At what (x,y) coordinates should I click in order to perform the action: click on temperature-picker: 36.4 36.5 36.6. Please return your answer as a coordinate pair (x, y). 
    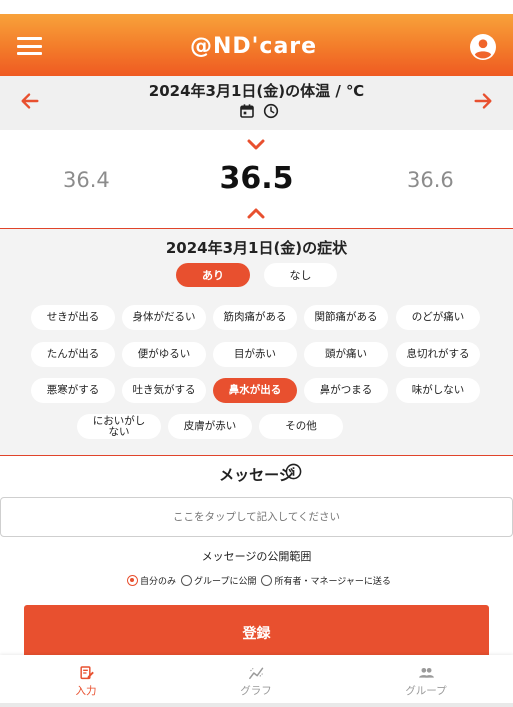
    Looking at the image, I should click on (256, 179).